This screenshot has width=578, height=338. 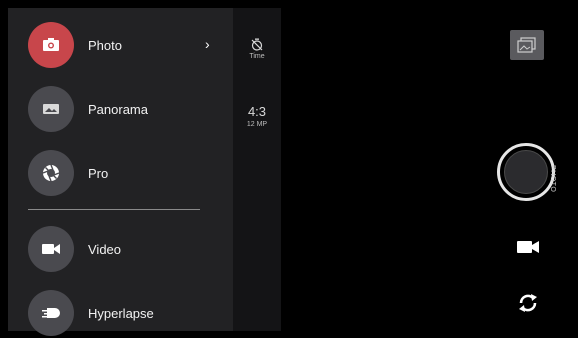 I want to click on mode-label-panorama: Panorama, so click(x=118, y=109).